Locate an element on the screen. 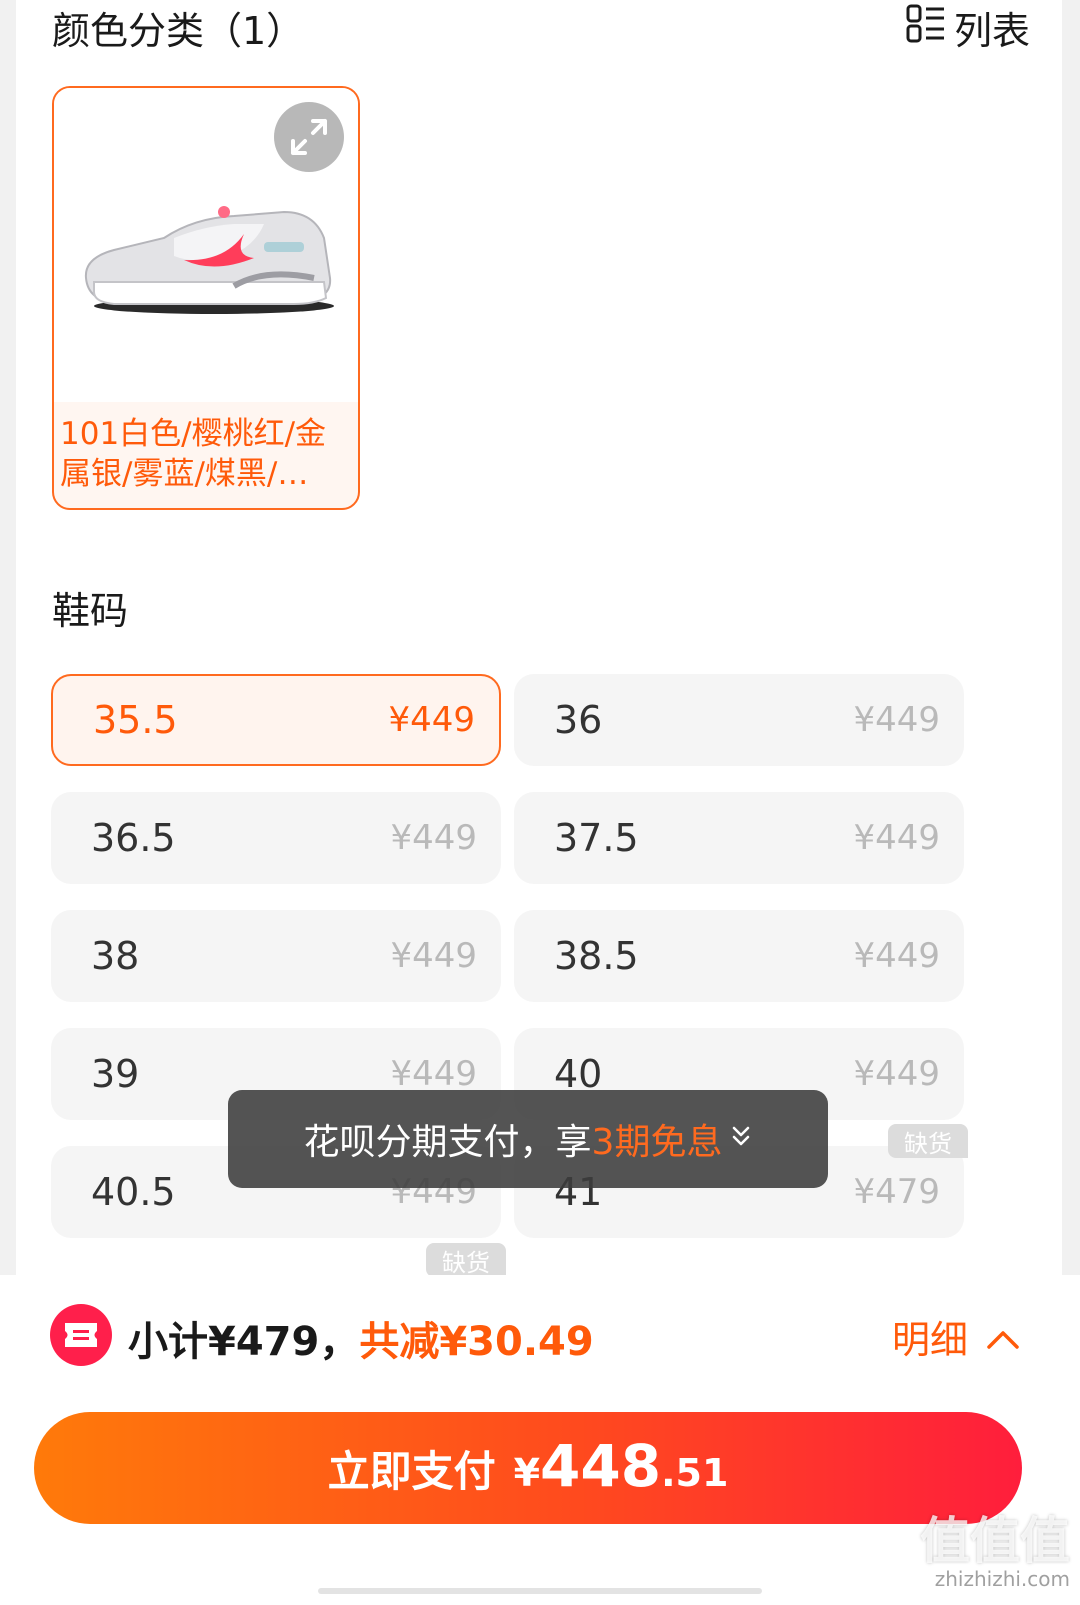  size-label: 36 is located at coordinates (578, 720).